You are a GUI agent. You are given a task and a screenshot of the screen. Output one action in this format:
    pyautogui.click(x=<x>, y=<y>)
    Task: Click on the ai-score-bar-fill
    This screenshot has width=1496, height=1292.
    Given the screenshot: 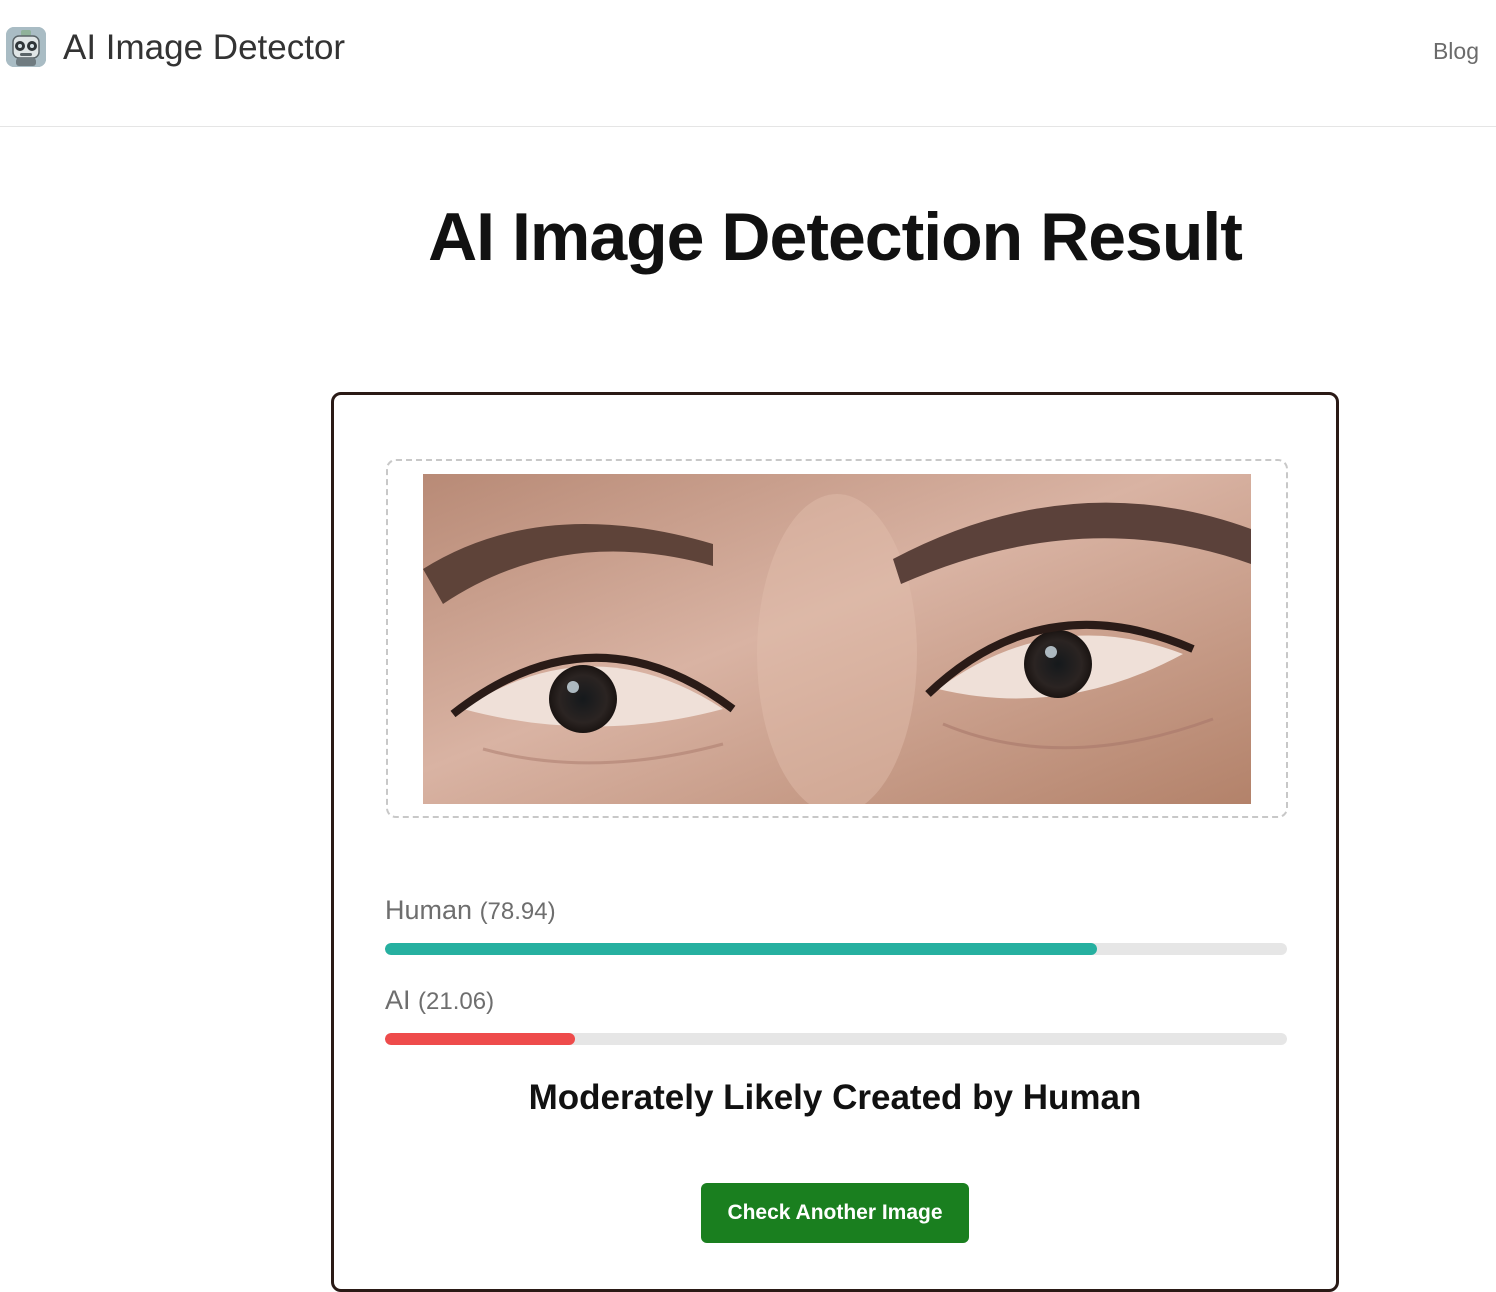 What is the action you would take?
    pyautogui.click(x=480, y=1039)
    